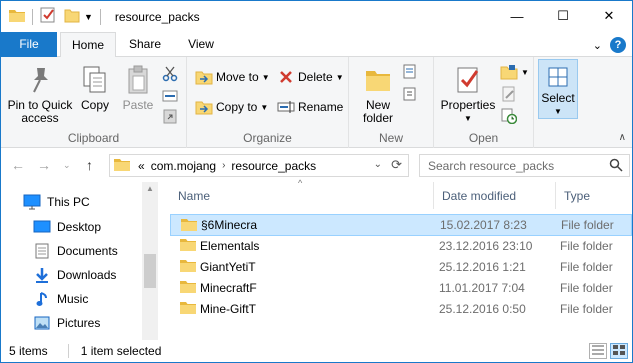  I want to click on easy-access-button, so click(411, 94).